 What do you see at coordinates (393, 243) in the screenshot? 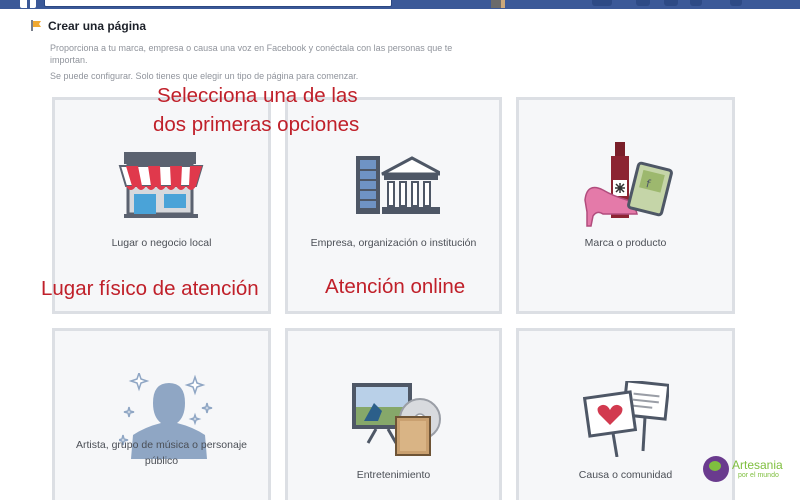
I see `category-label: Empresa, organización o institución` at bounding box center [393, 243].